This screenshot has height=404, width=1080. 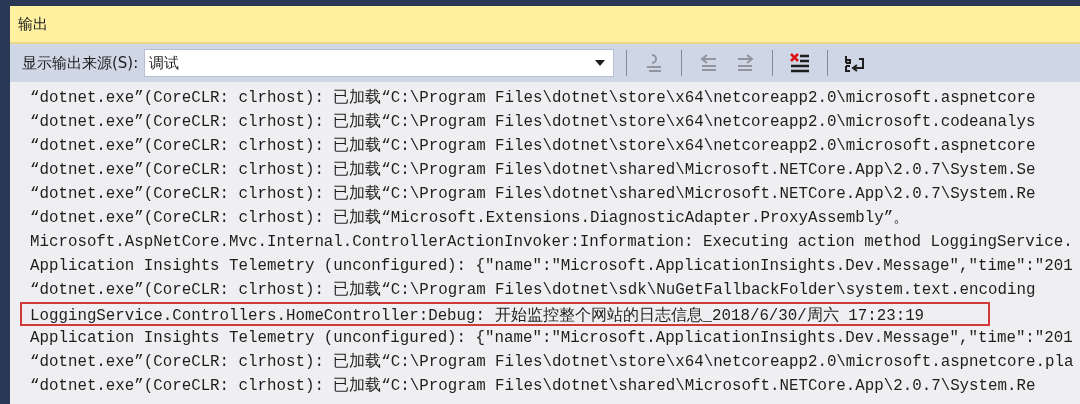 I want to click on caret-icon, so click(x=600, y=63).